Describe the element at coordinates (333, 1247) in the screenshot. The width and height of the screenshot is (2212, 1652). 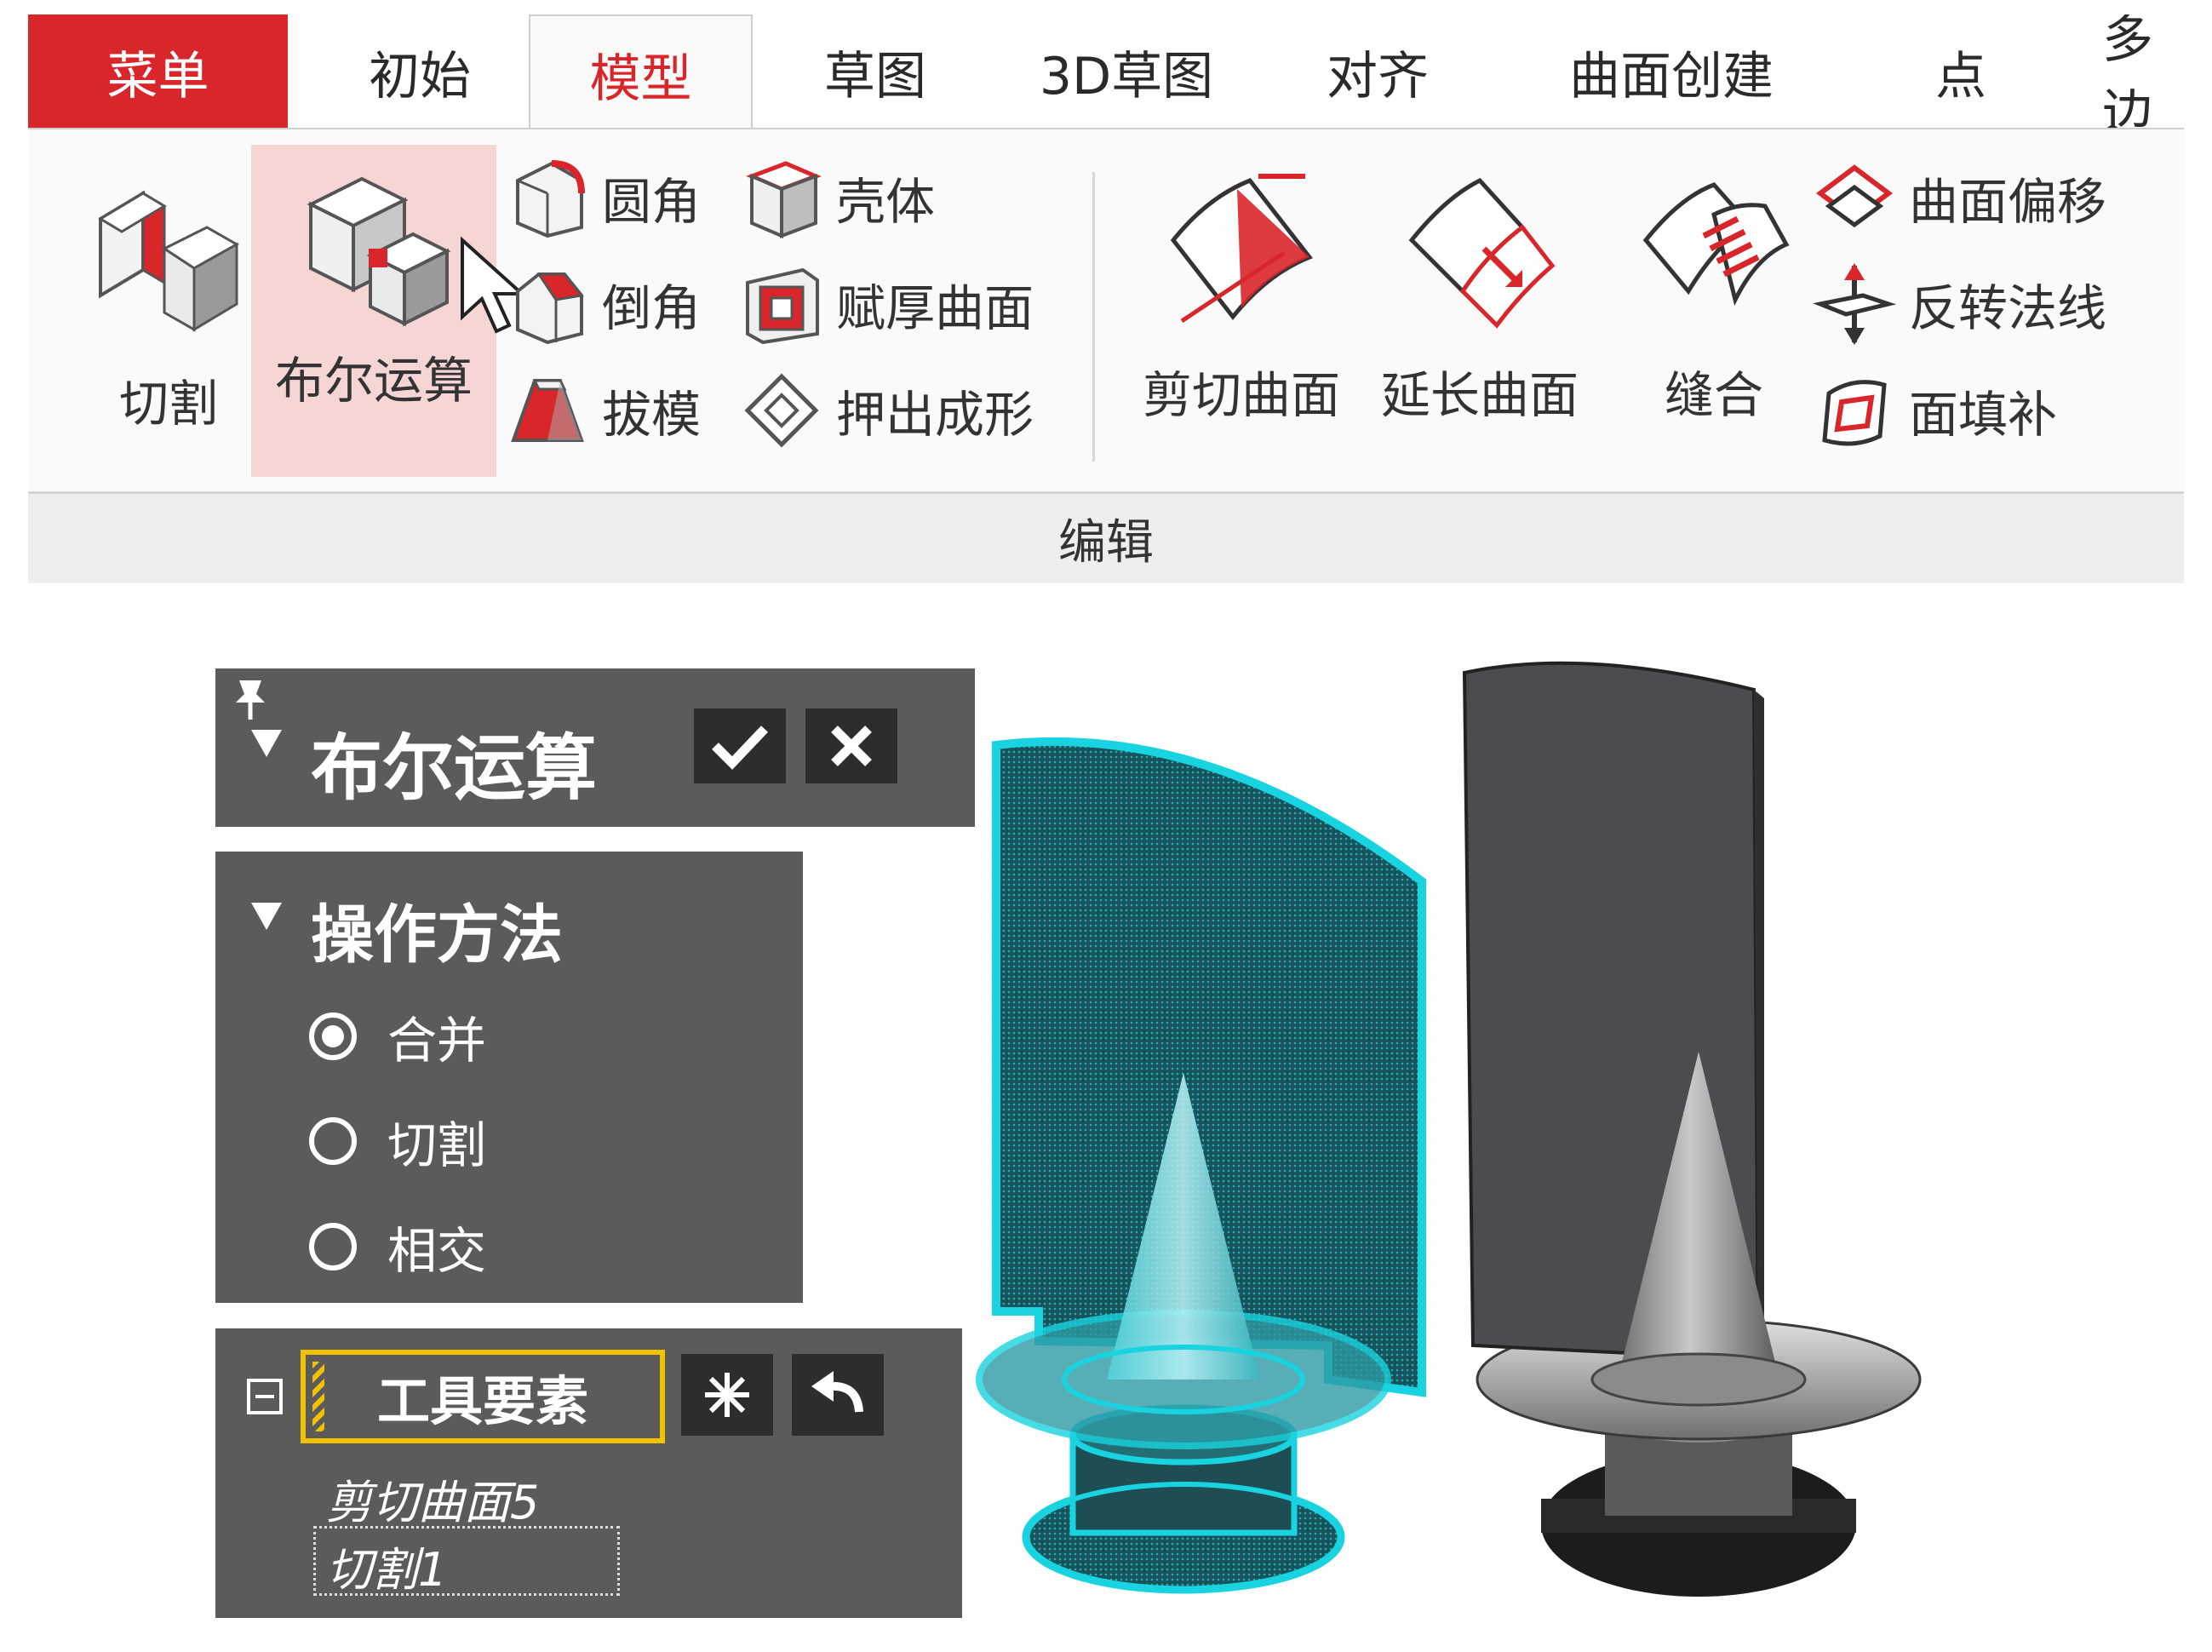
I see `radio-intersect` at that location.